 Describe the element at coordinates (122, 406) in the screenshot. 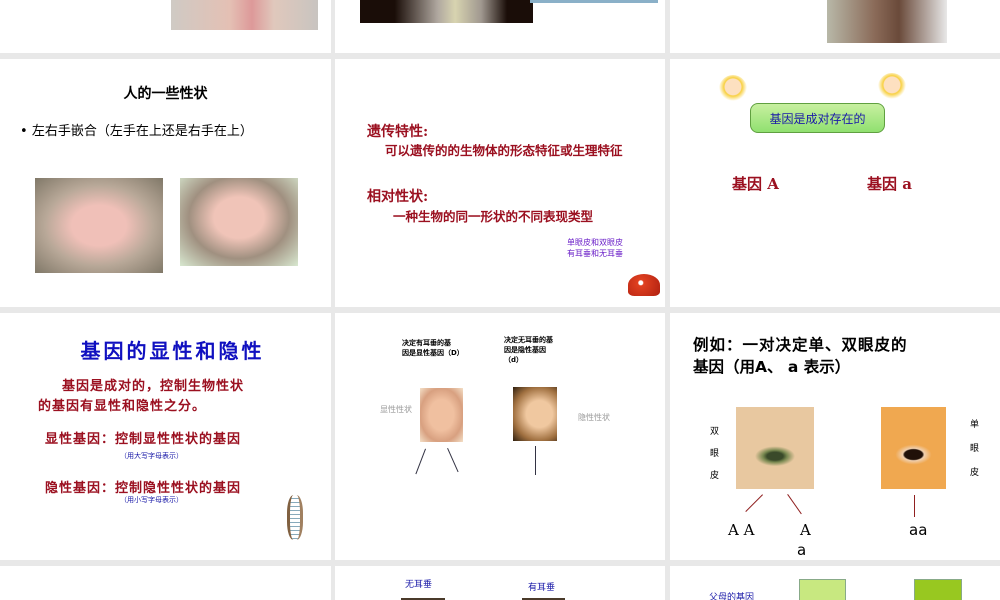

I see `para-line-2: 的基因有显性和隐性之分。` at that location.